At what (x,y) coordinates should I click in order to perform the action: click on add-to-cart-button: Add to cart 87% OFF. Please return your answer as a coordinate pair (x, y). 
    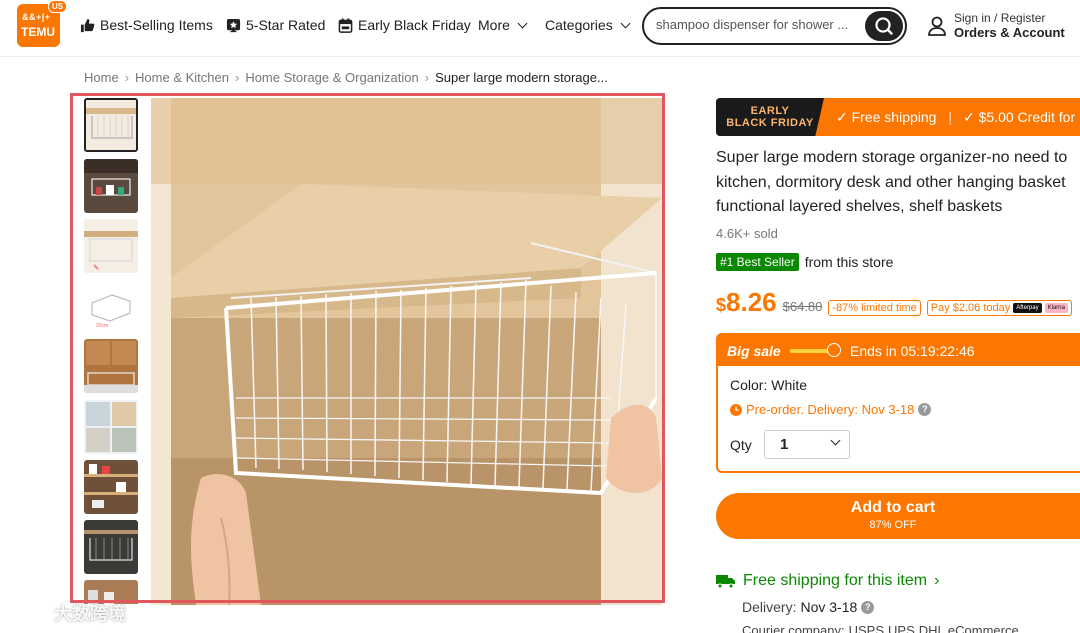
    Looking at the image, I should click on (898, 516).